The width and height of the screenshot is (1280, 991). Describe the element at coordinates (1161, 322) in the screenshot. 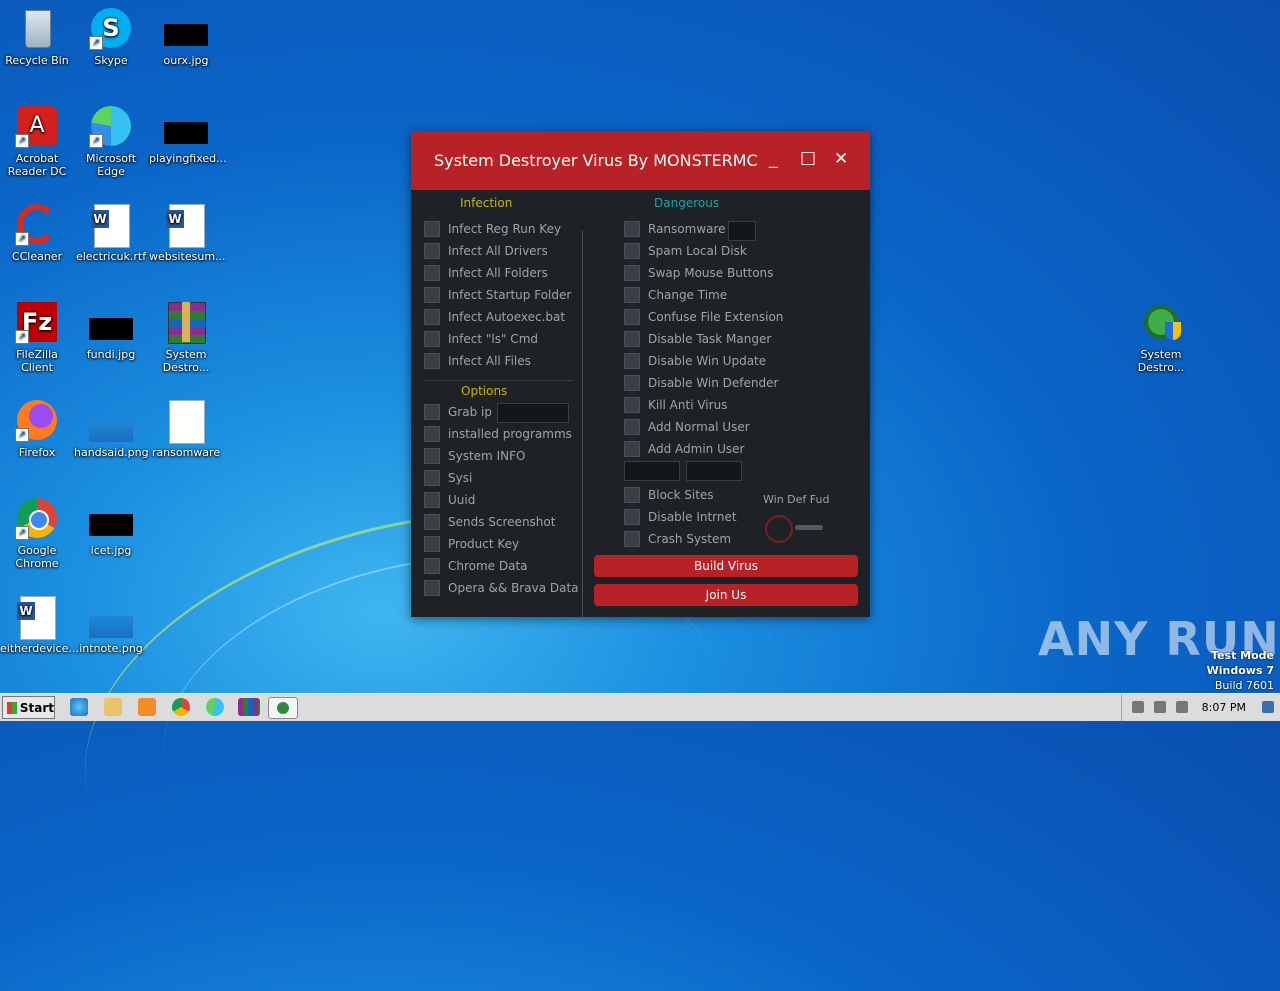

I see `virus-gear-icon` at that location.